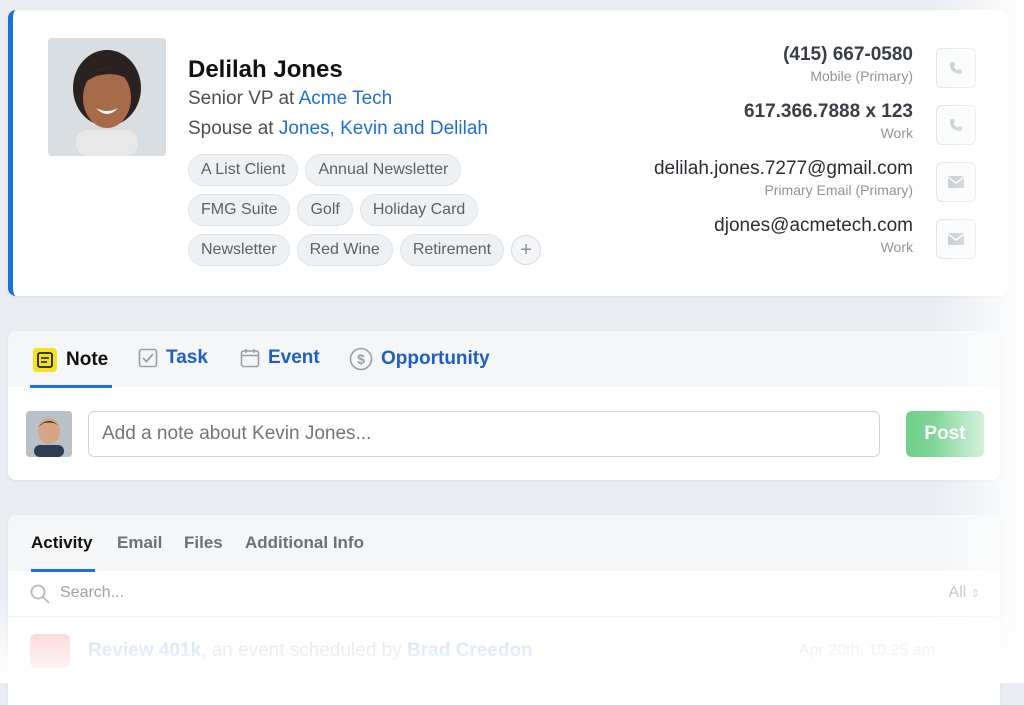 This screenshot has height=705, width=1024. What do you see at coordinates (783, 55) in the screenshot?
I see `contact-method-value: (415) 667-0580` at bounding box center [783, 55].